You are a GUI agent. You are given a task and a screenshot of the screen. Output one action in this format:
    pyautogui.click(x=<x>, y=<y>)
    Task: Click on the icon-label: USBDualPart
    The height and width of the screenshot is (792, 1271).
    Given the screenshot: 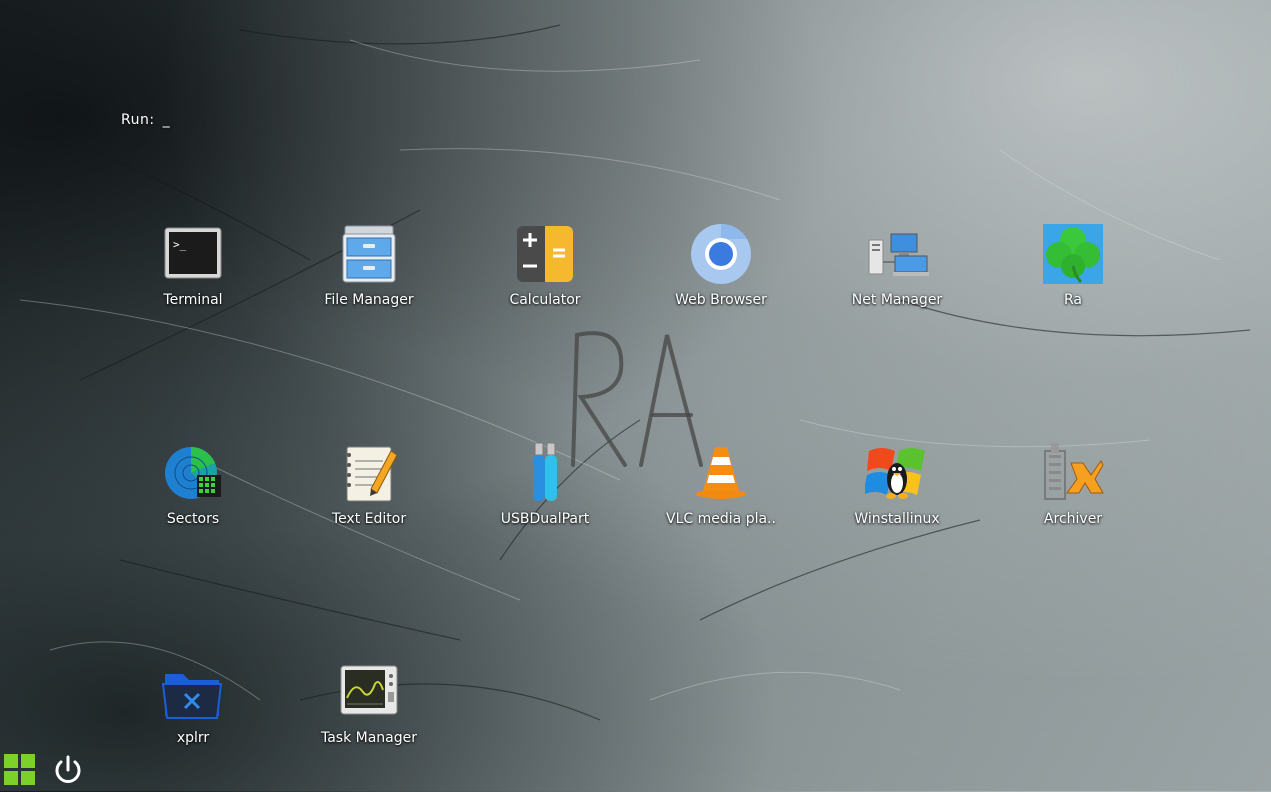 What is the action you would take?
    pyautogui.click(x=545, y=519)
    